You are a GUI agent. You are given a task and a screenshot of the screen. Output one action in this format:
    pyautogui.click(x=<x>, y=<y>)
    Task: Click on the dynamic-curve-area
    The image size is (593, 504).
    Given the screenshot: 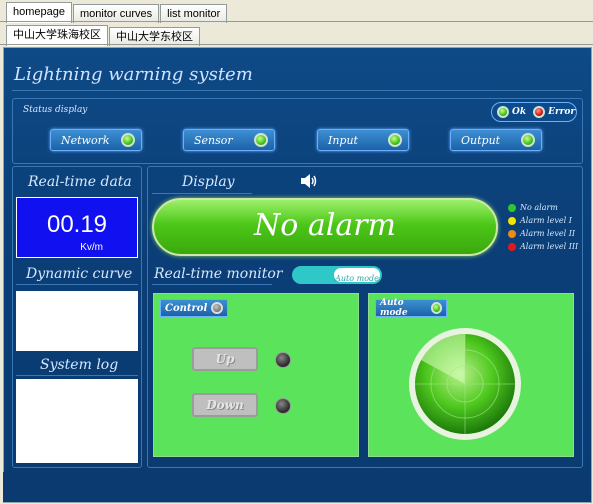 What is the action you would take?
    pyautogui.click(x=77, y=321)
    